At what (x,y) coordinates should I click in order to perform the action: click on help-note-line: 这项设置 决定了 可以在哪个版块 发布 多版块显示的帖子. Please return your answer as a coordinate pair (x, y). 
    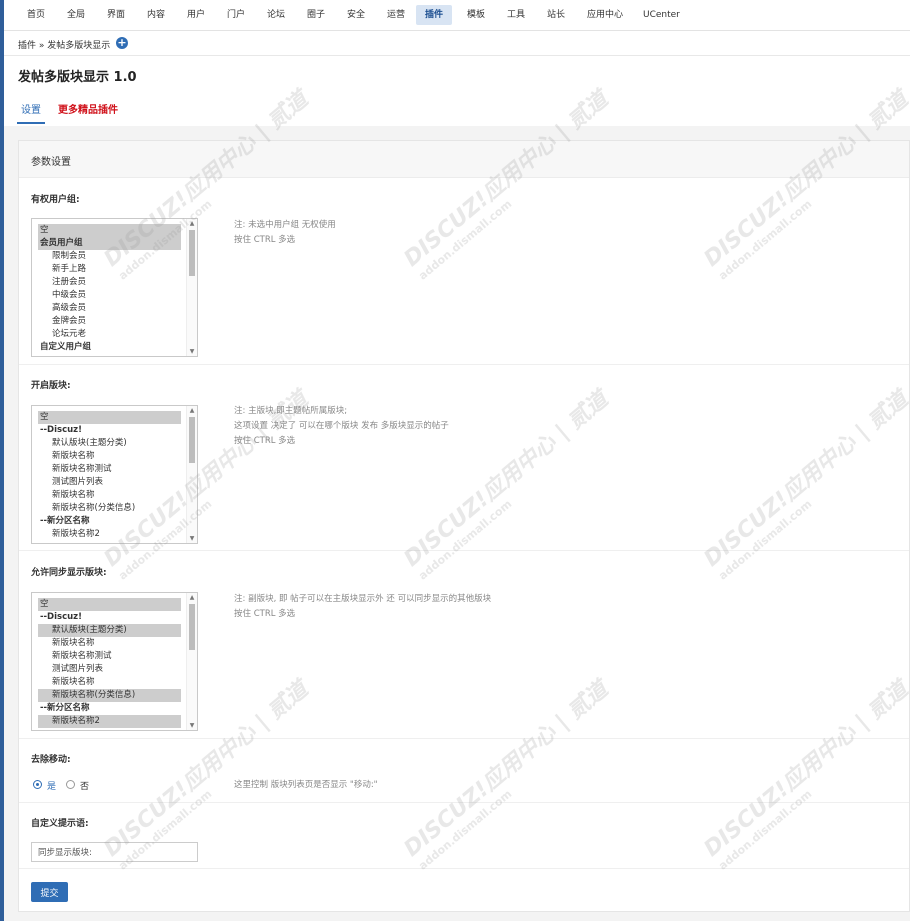
    Looking at the image, I should click on (341, 426).